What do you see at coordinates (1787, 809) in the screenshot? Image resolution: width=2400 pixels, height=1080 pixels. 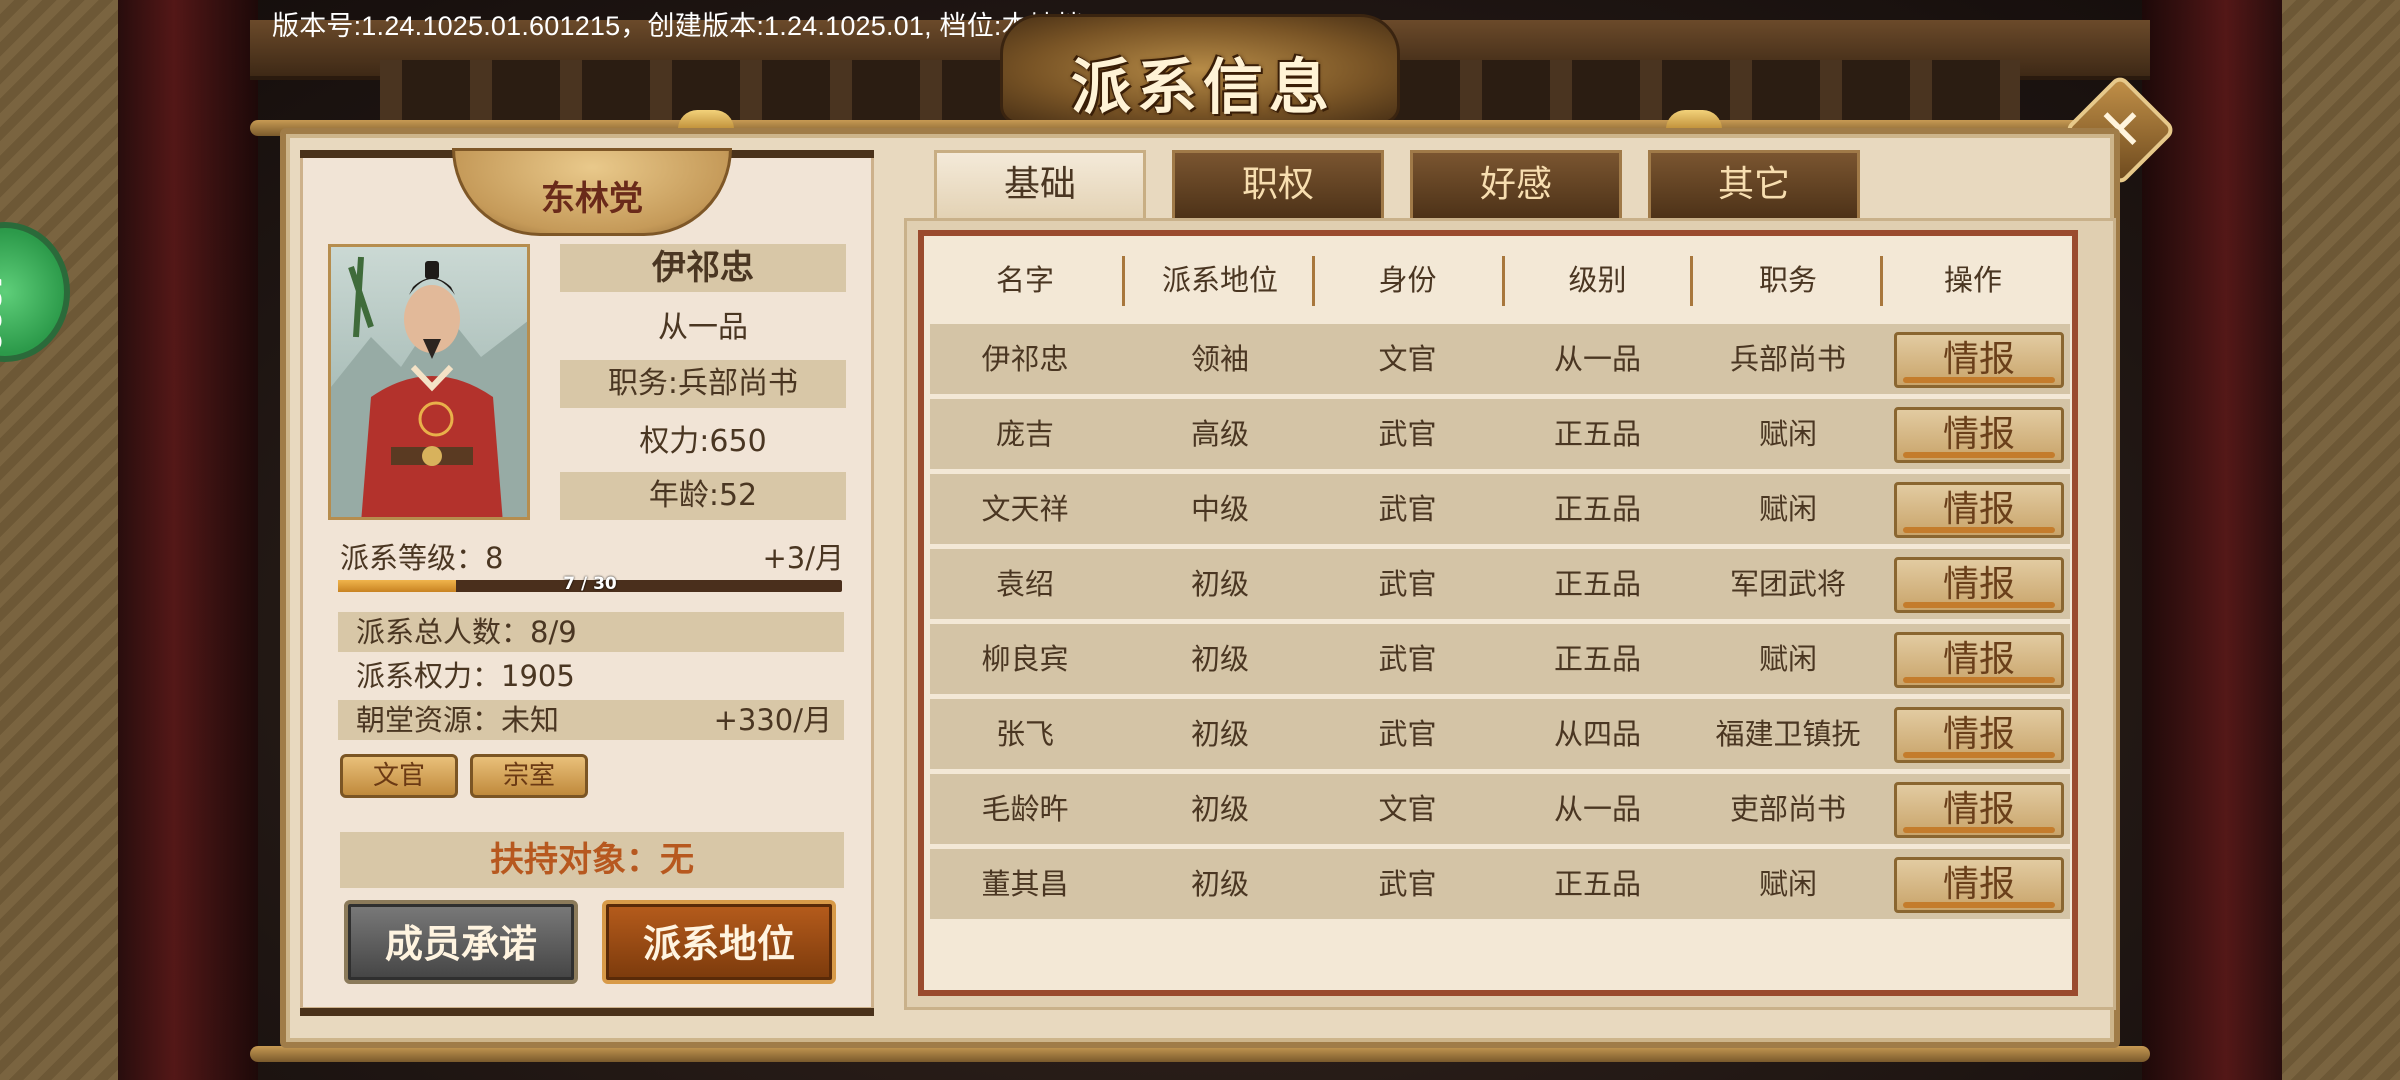 I see `cell-duty: 吏部尚书` at bounding box center [1787, 809].